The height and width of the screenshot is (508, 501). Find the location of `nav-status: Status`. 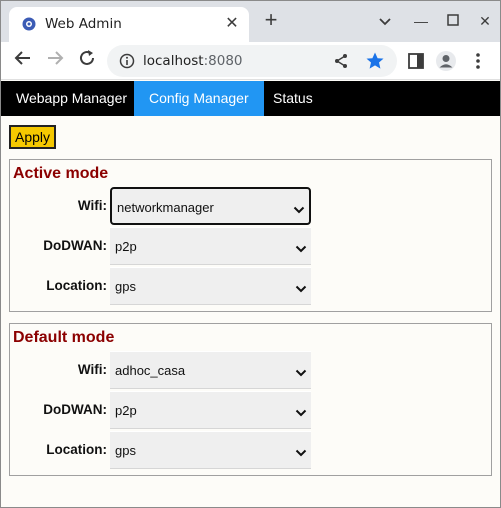

nav-status: Status is located at coordinates (293, 98).